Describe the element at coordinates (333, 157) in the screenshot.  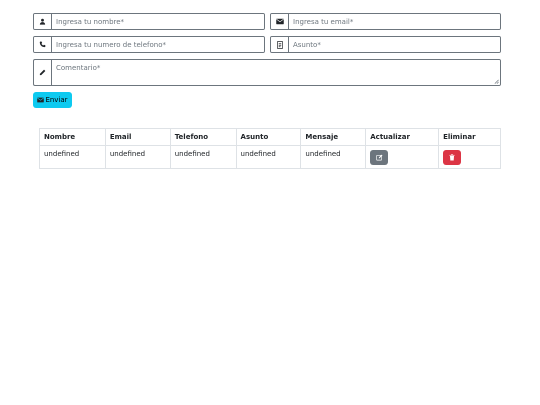
I see `cell-mensaje: undefined` at that location.